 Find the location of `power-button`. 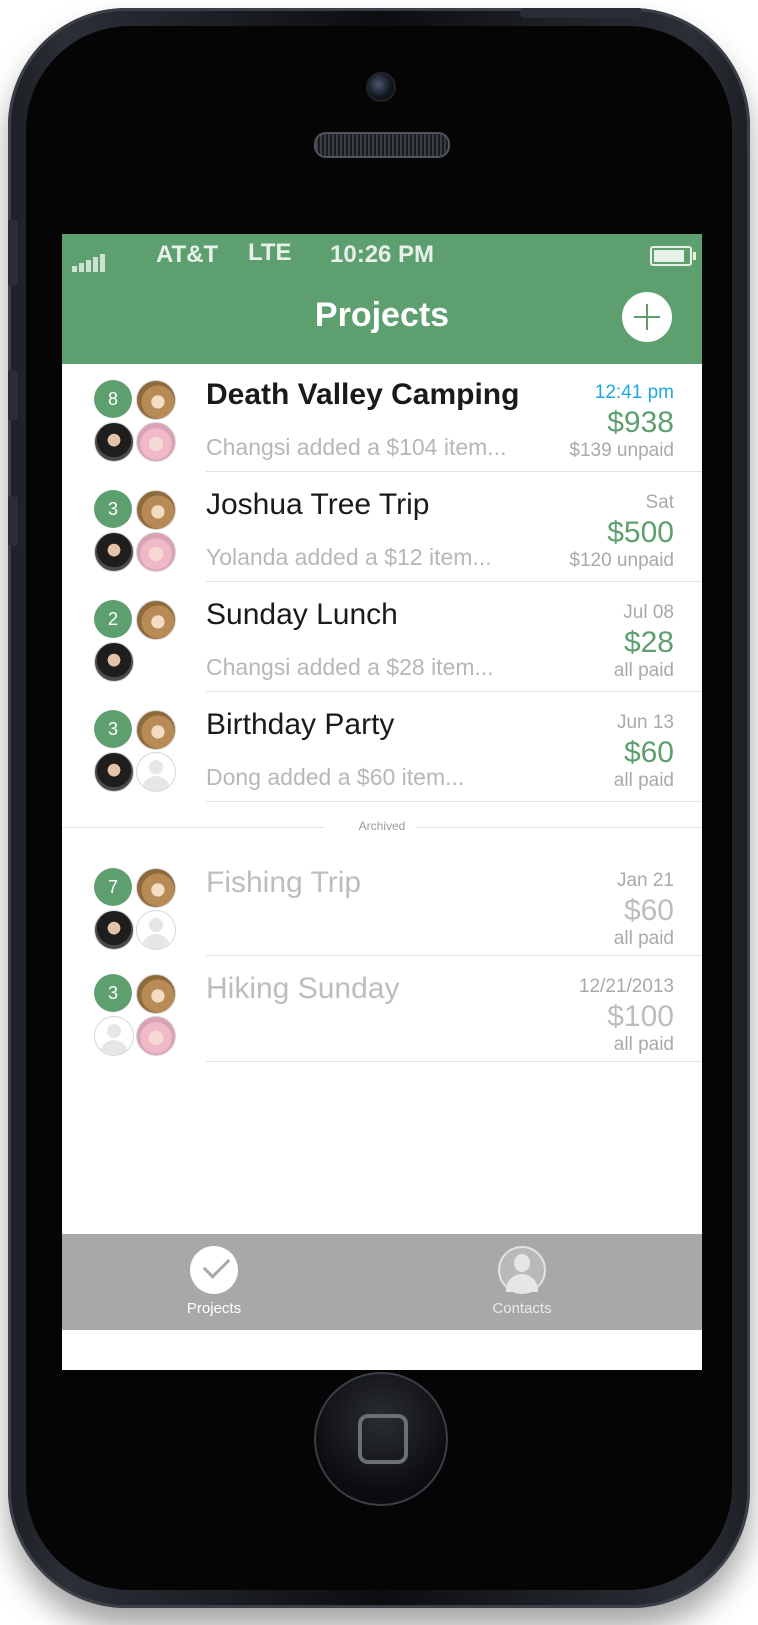

power-button is located at coordinates (581, 13).